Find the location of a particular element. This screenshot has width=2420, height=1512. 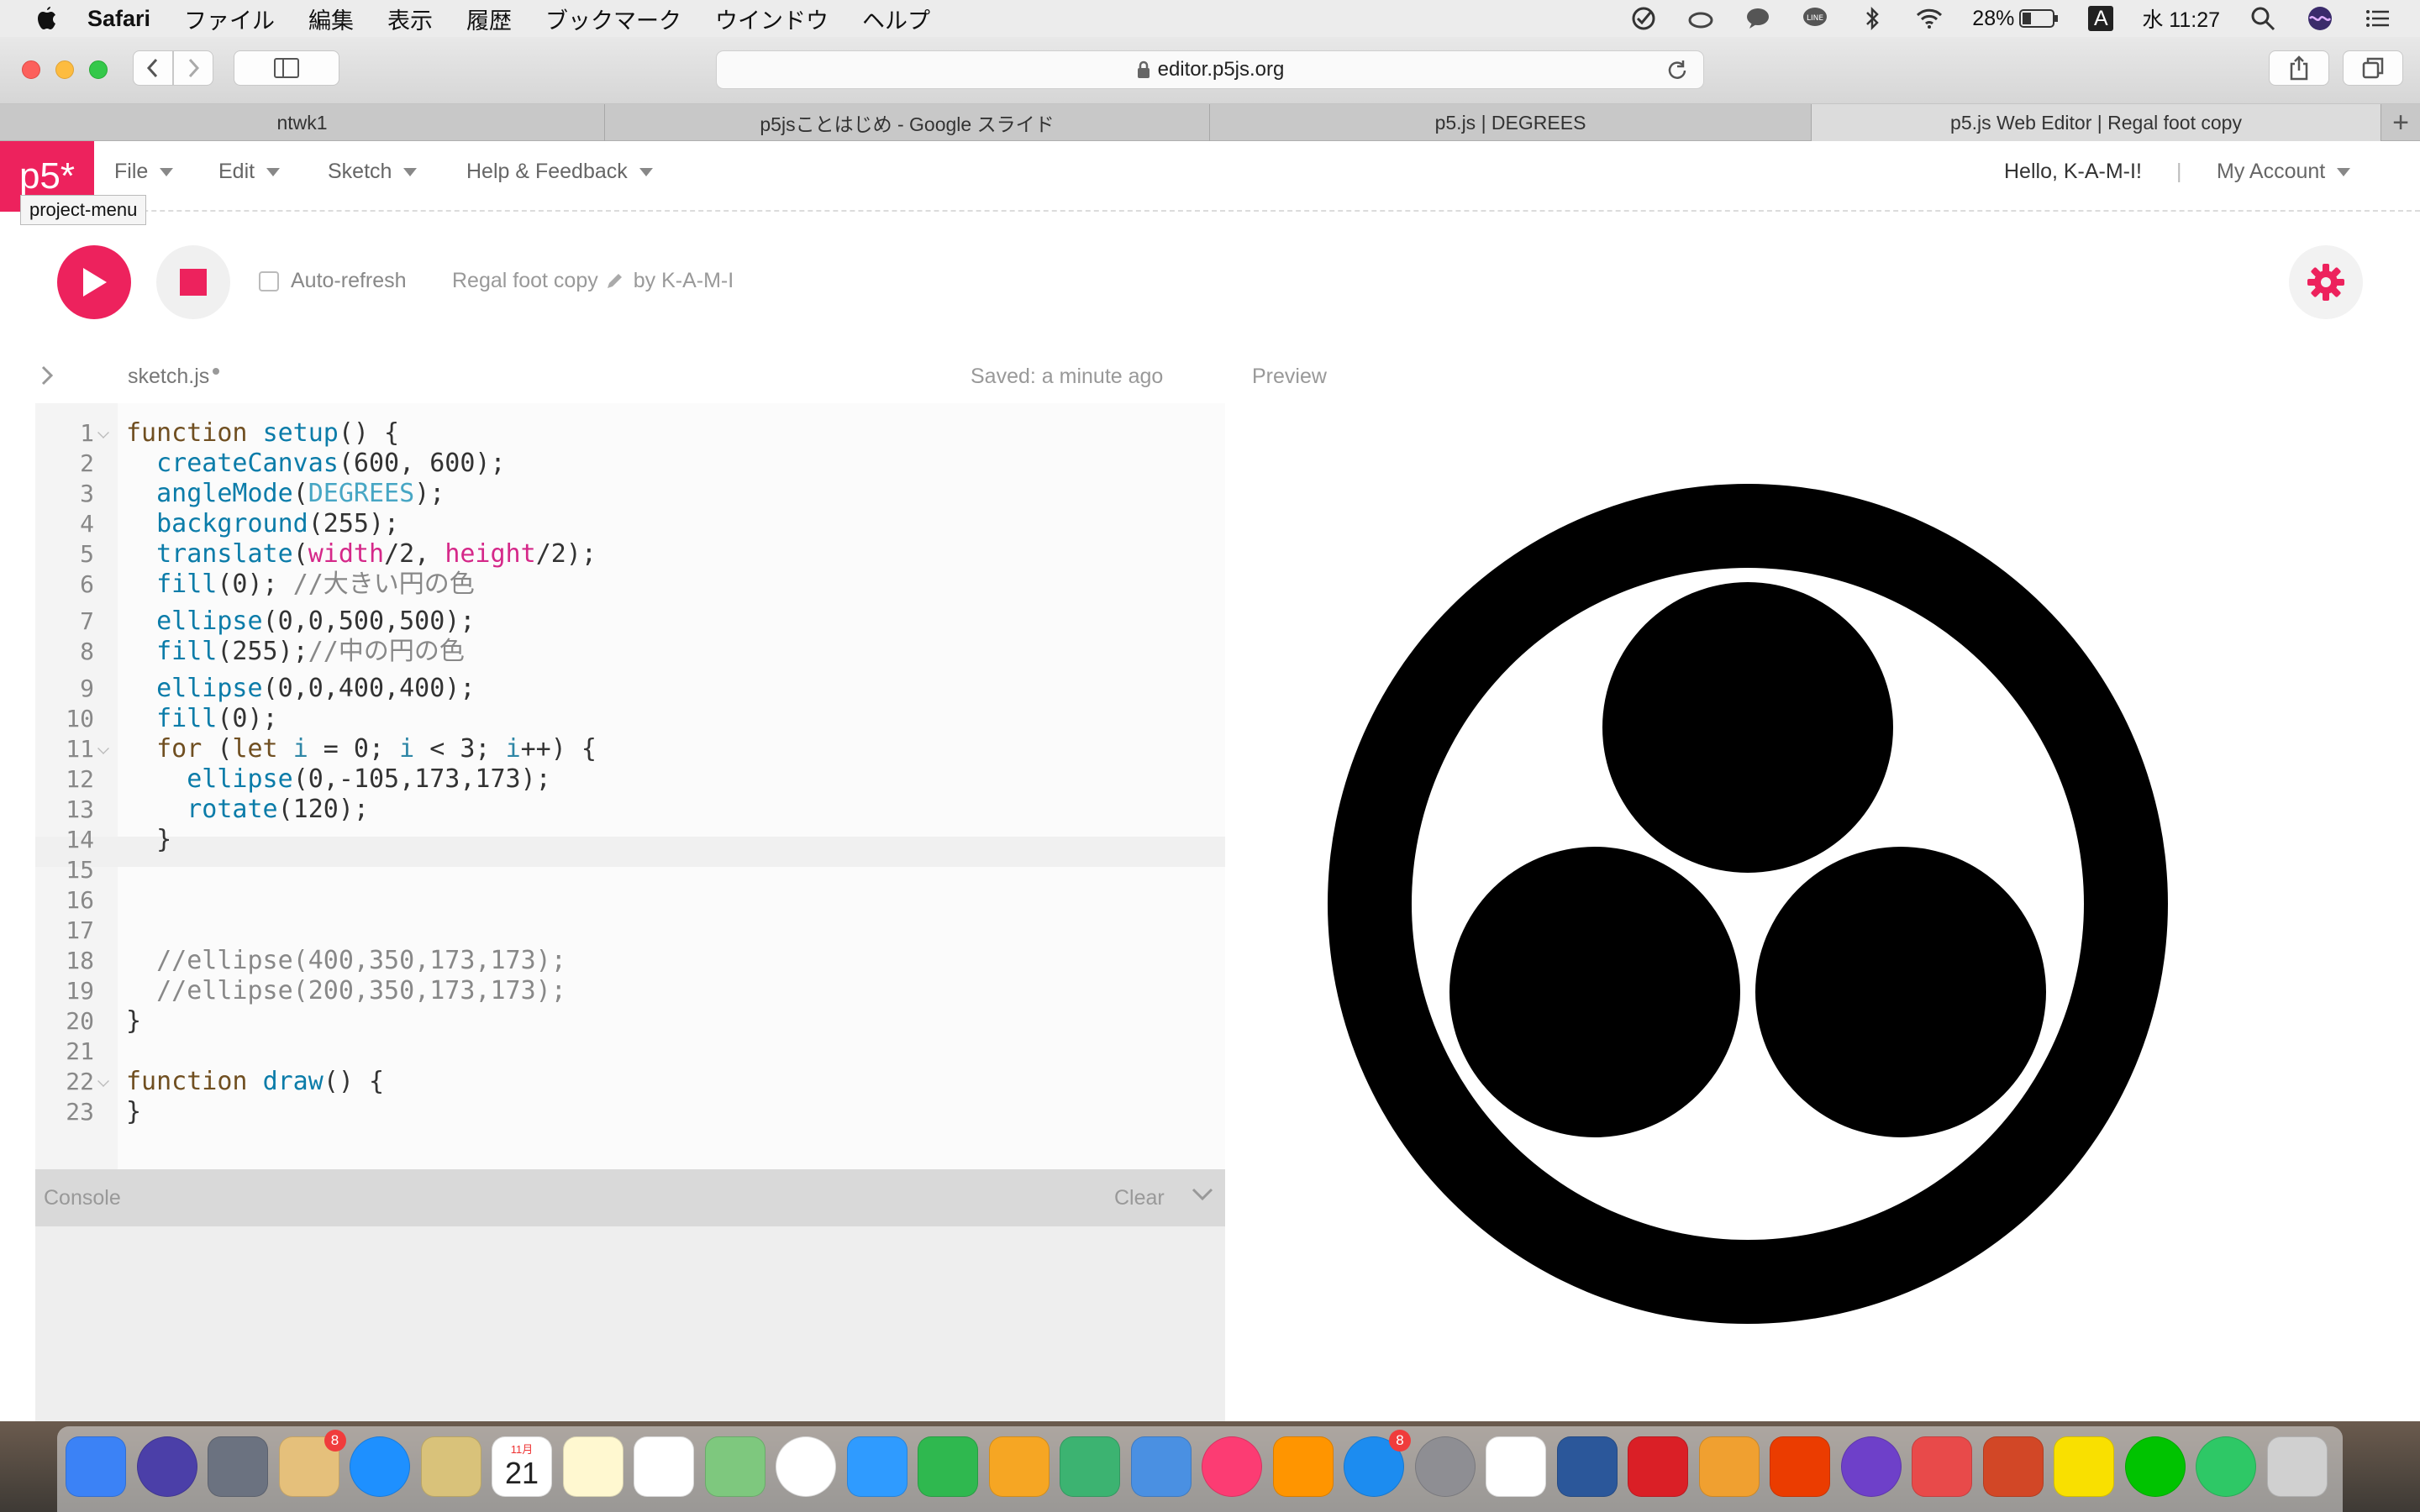

console-header: Console Clear is located at coordinates (630, 1197).